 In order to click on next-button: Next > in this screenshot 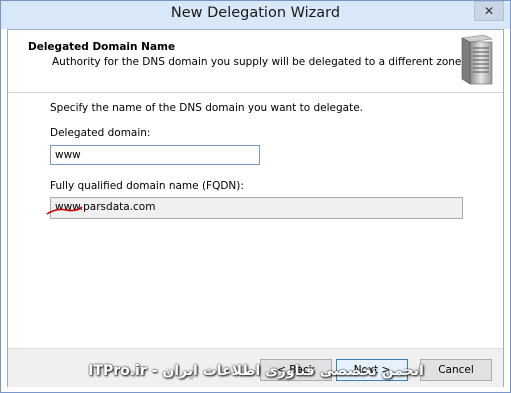, I will do `click(372, 370)`.